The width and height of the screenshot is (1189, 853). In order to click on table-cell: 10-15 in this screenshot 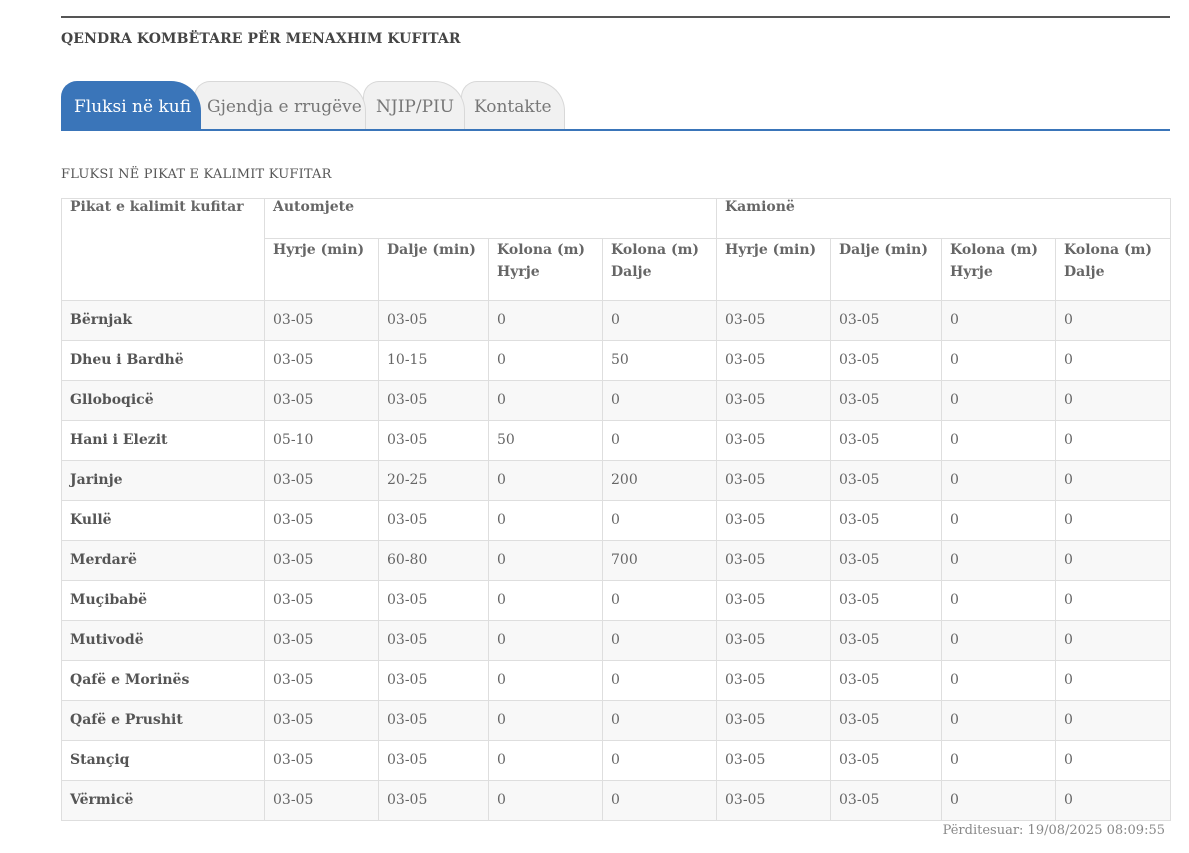, I will do `click(433, 360)`.